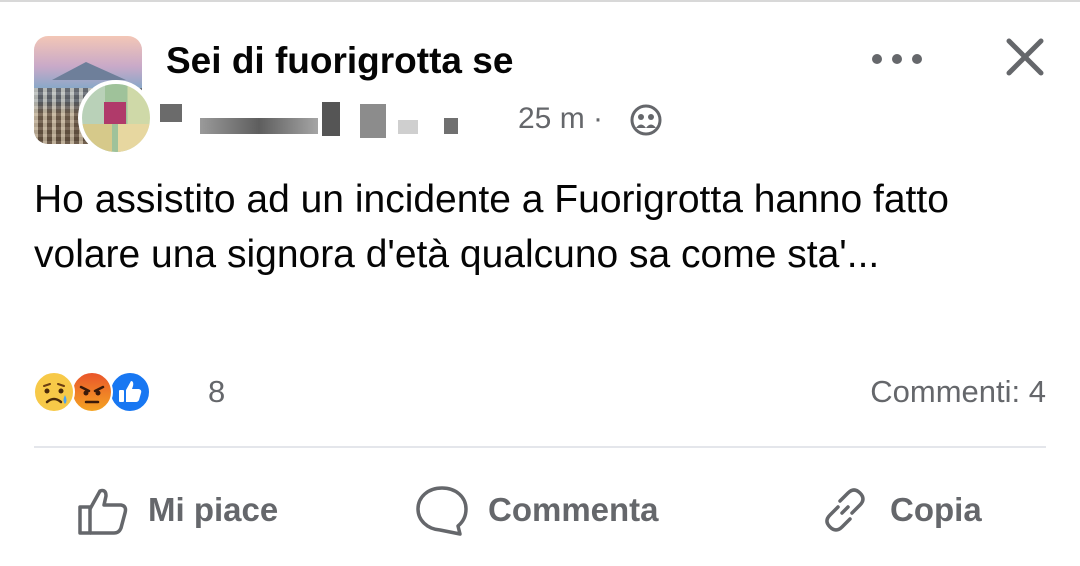 The height and width of the screenshot is (566, 1080). What do you see at coordinates (339, 61) in the screenshot?
I see `group-name: Sei di fuorigrotta se` at bounding box center [339, 61].